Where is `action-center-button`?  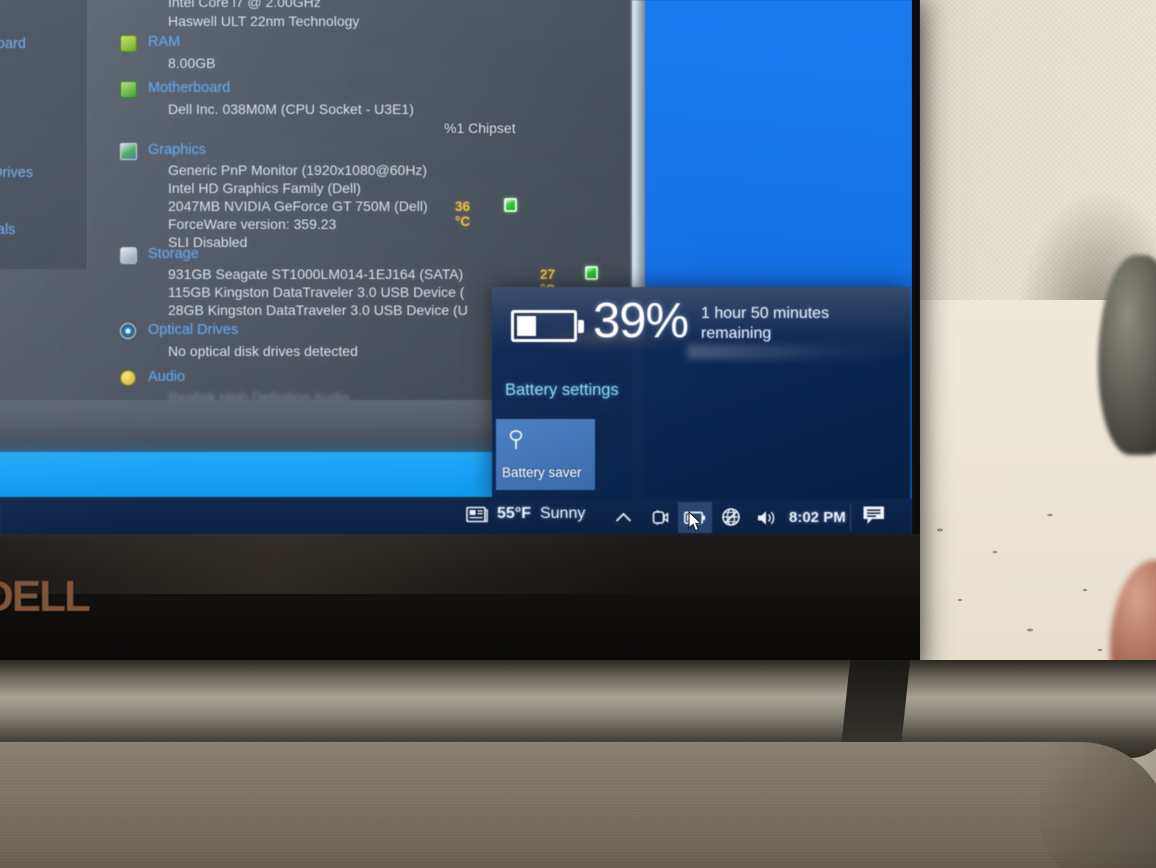
action-center-button is located at coordinates (874, 516).